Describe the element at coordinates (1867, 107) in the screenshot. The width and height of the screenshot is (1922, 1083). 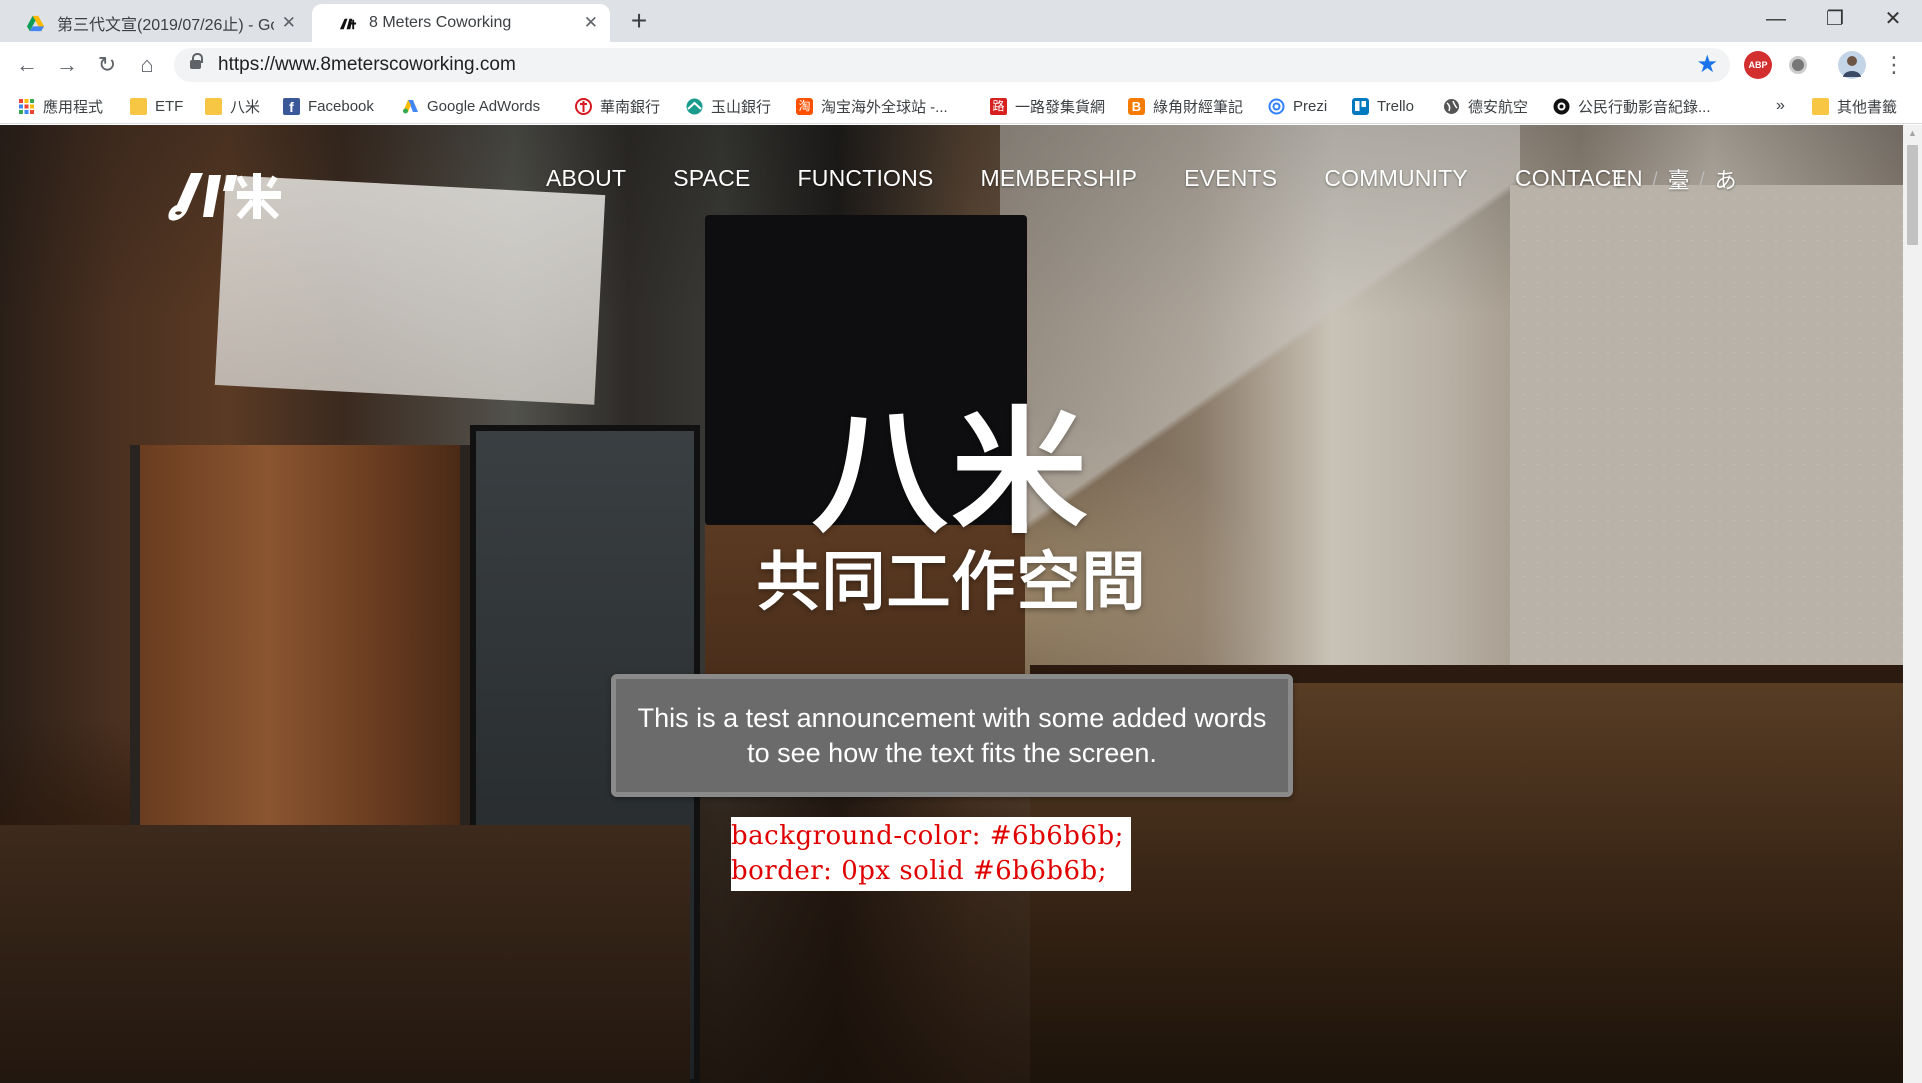
I see `bookmark-label: 其他書籤` at that location.